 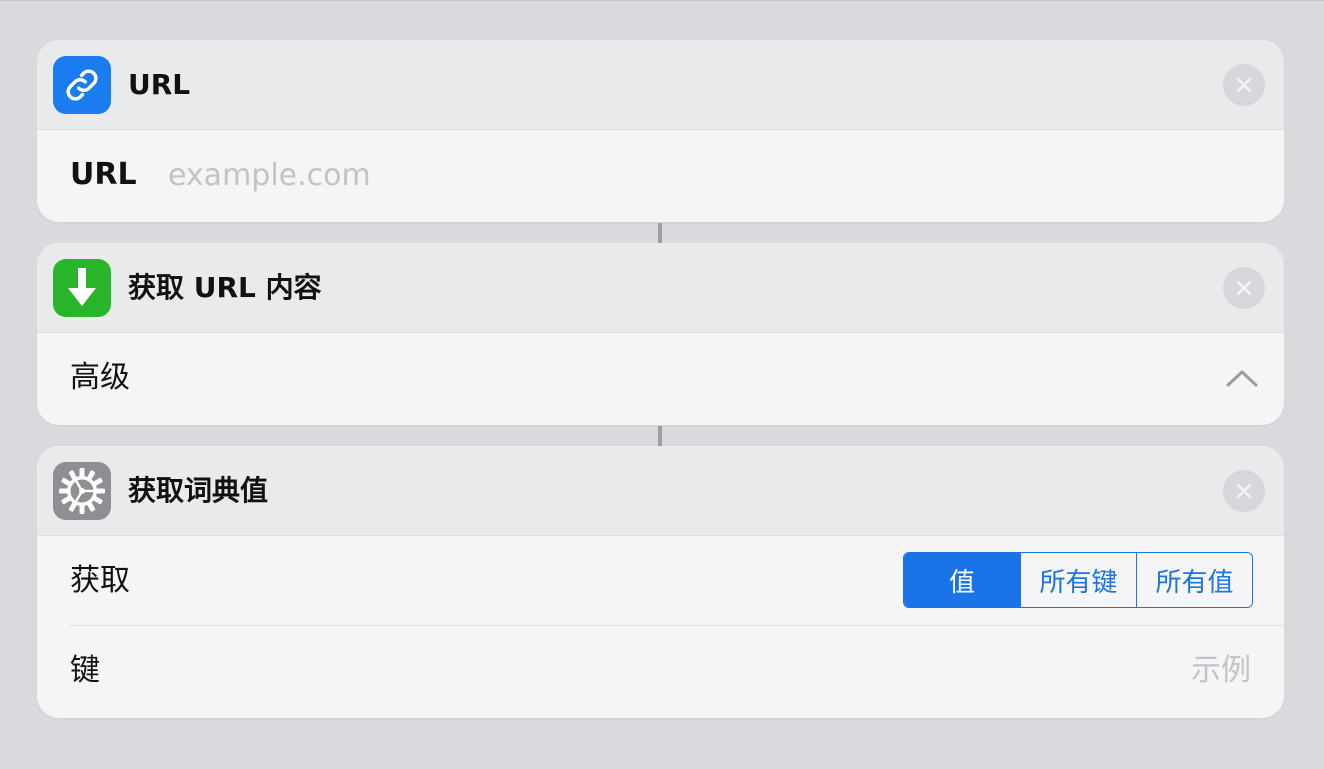 I want to click on download-arrow-icon, so click(x=82, y=288).